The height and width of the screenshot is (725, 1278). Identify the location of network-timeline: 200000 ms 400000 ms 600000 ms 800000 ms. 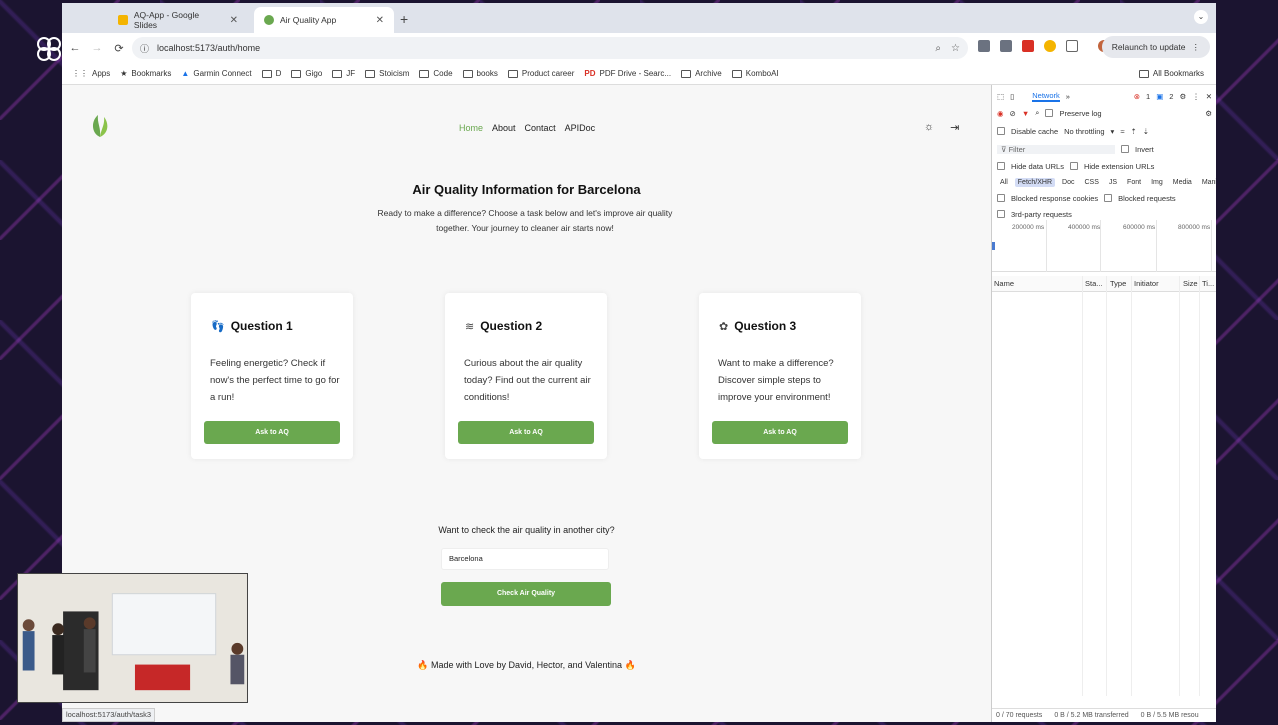
(1104, 246).